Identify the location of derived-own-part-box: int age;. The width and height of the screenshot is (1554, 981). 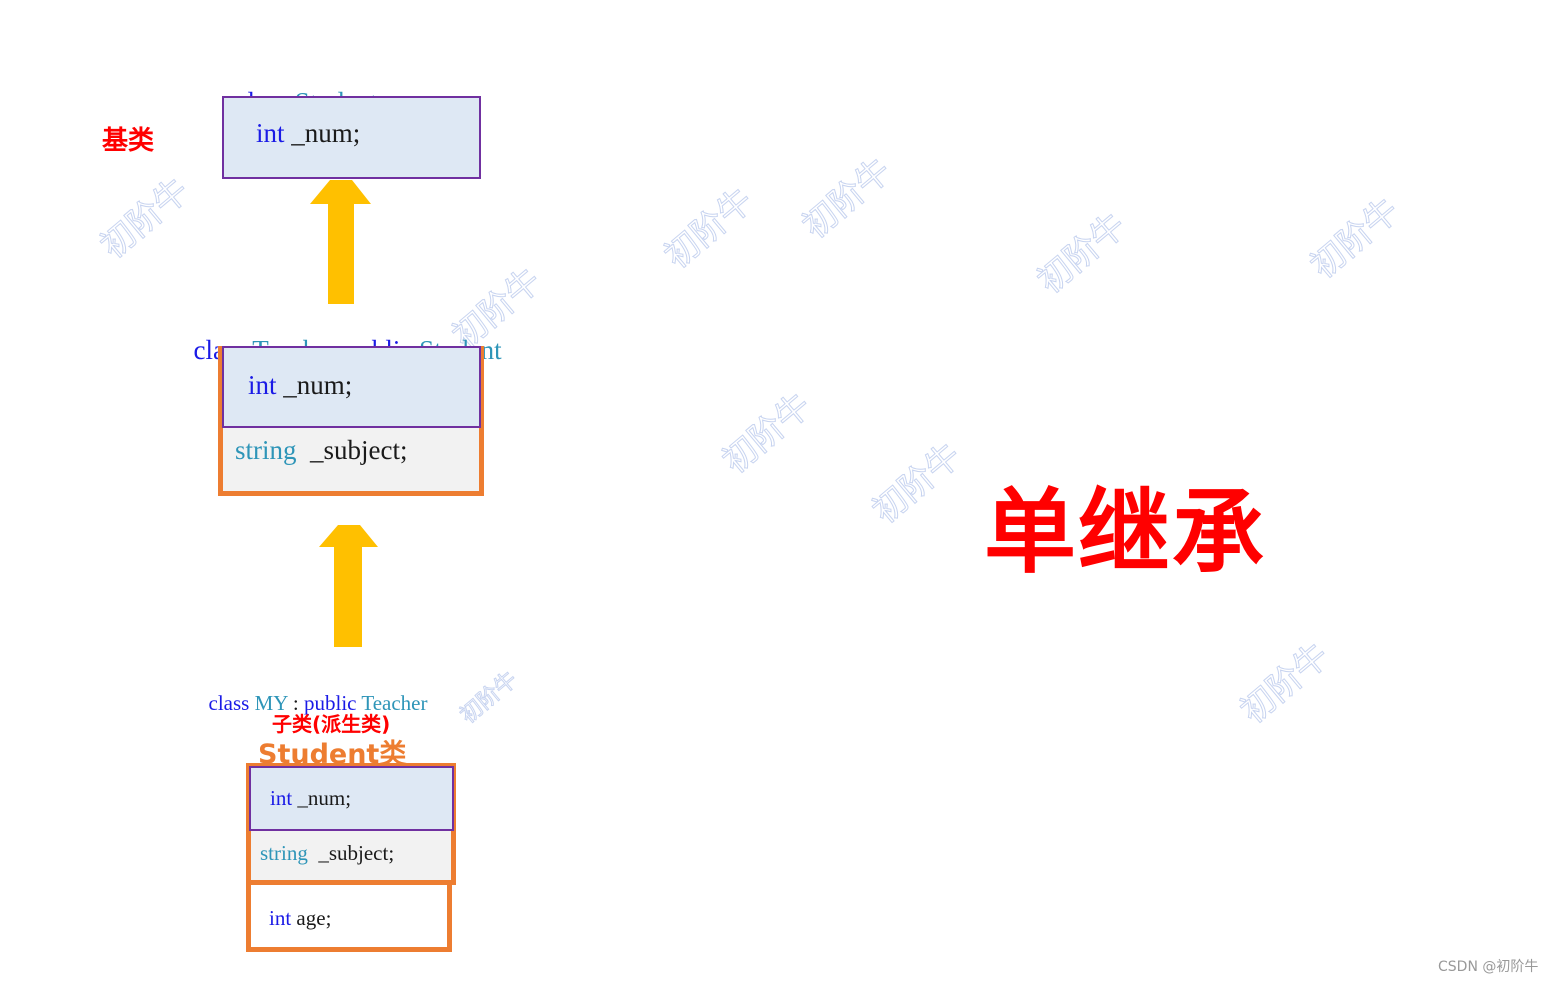
(349, 916).